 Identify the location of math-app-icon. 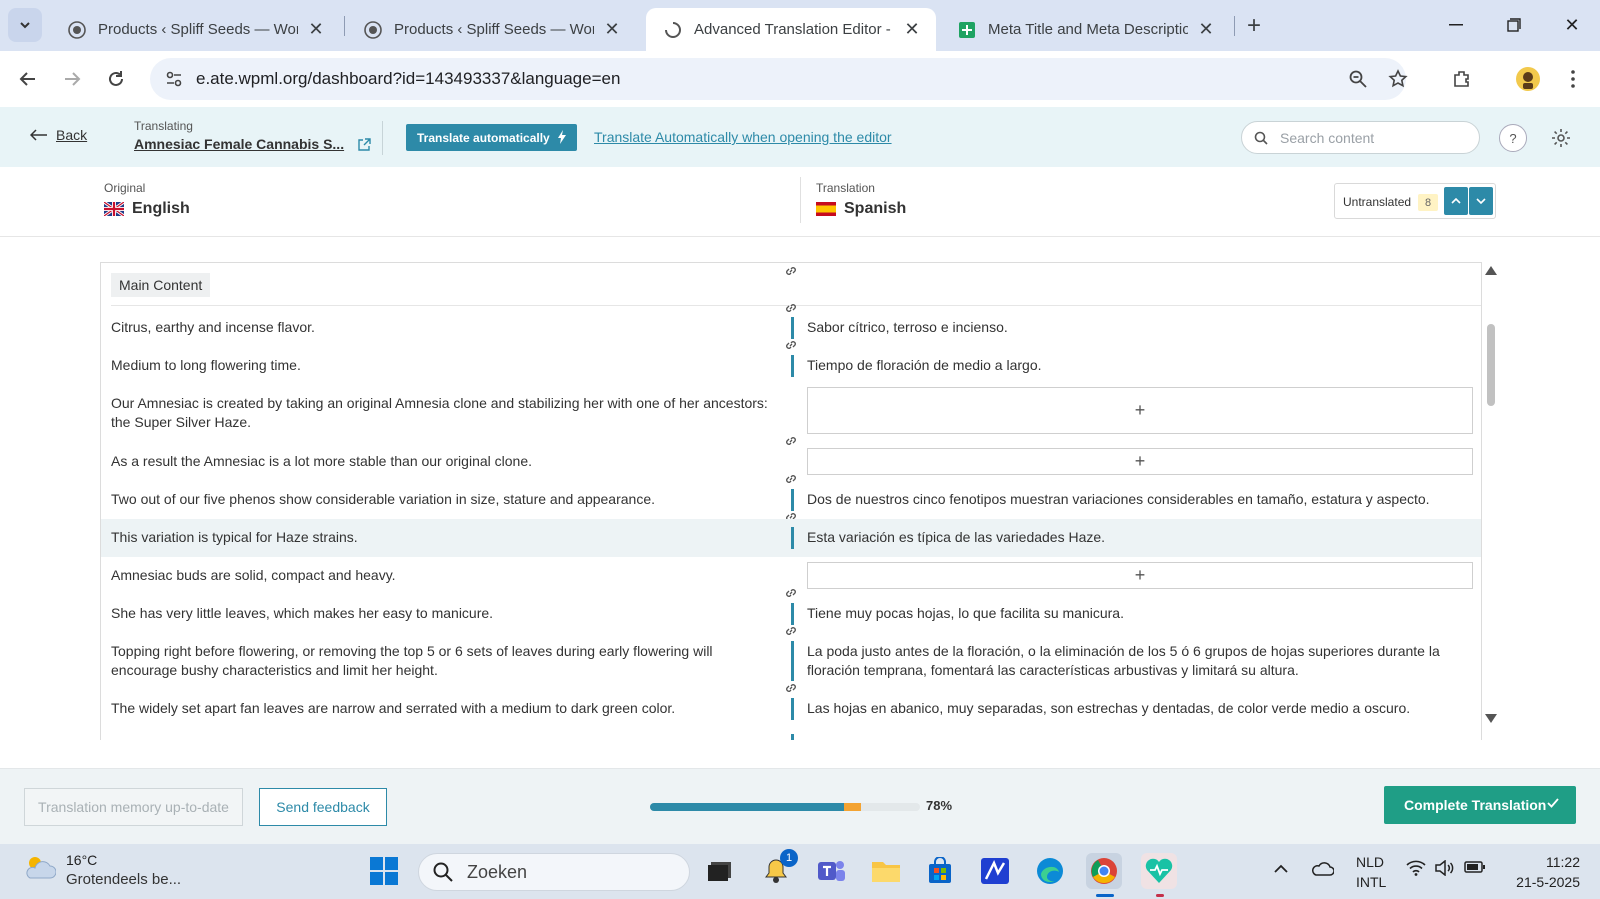
(995, 871).